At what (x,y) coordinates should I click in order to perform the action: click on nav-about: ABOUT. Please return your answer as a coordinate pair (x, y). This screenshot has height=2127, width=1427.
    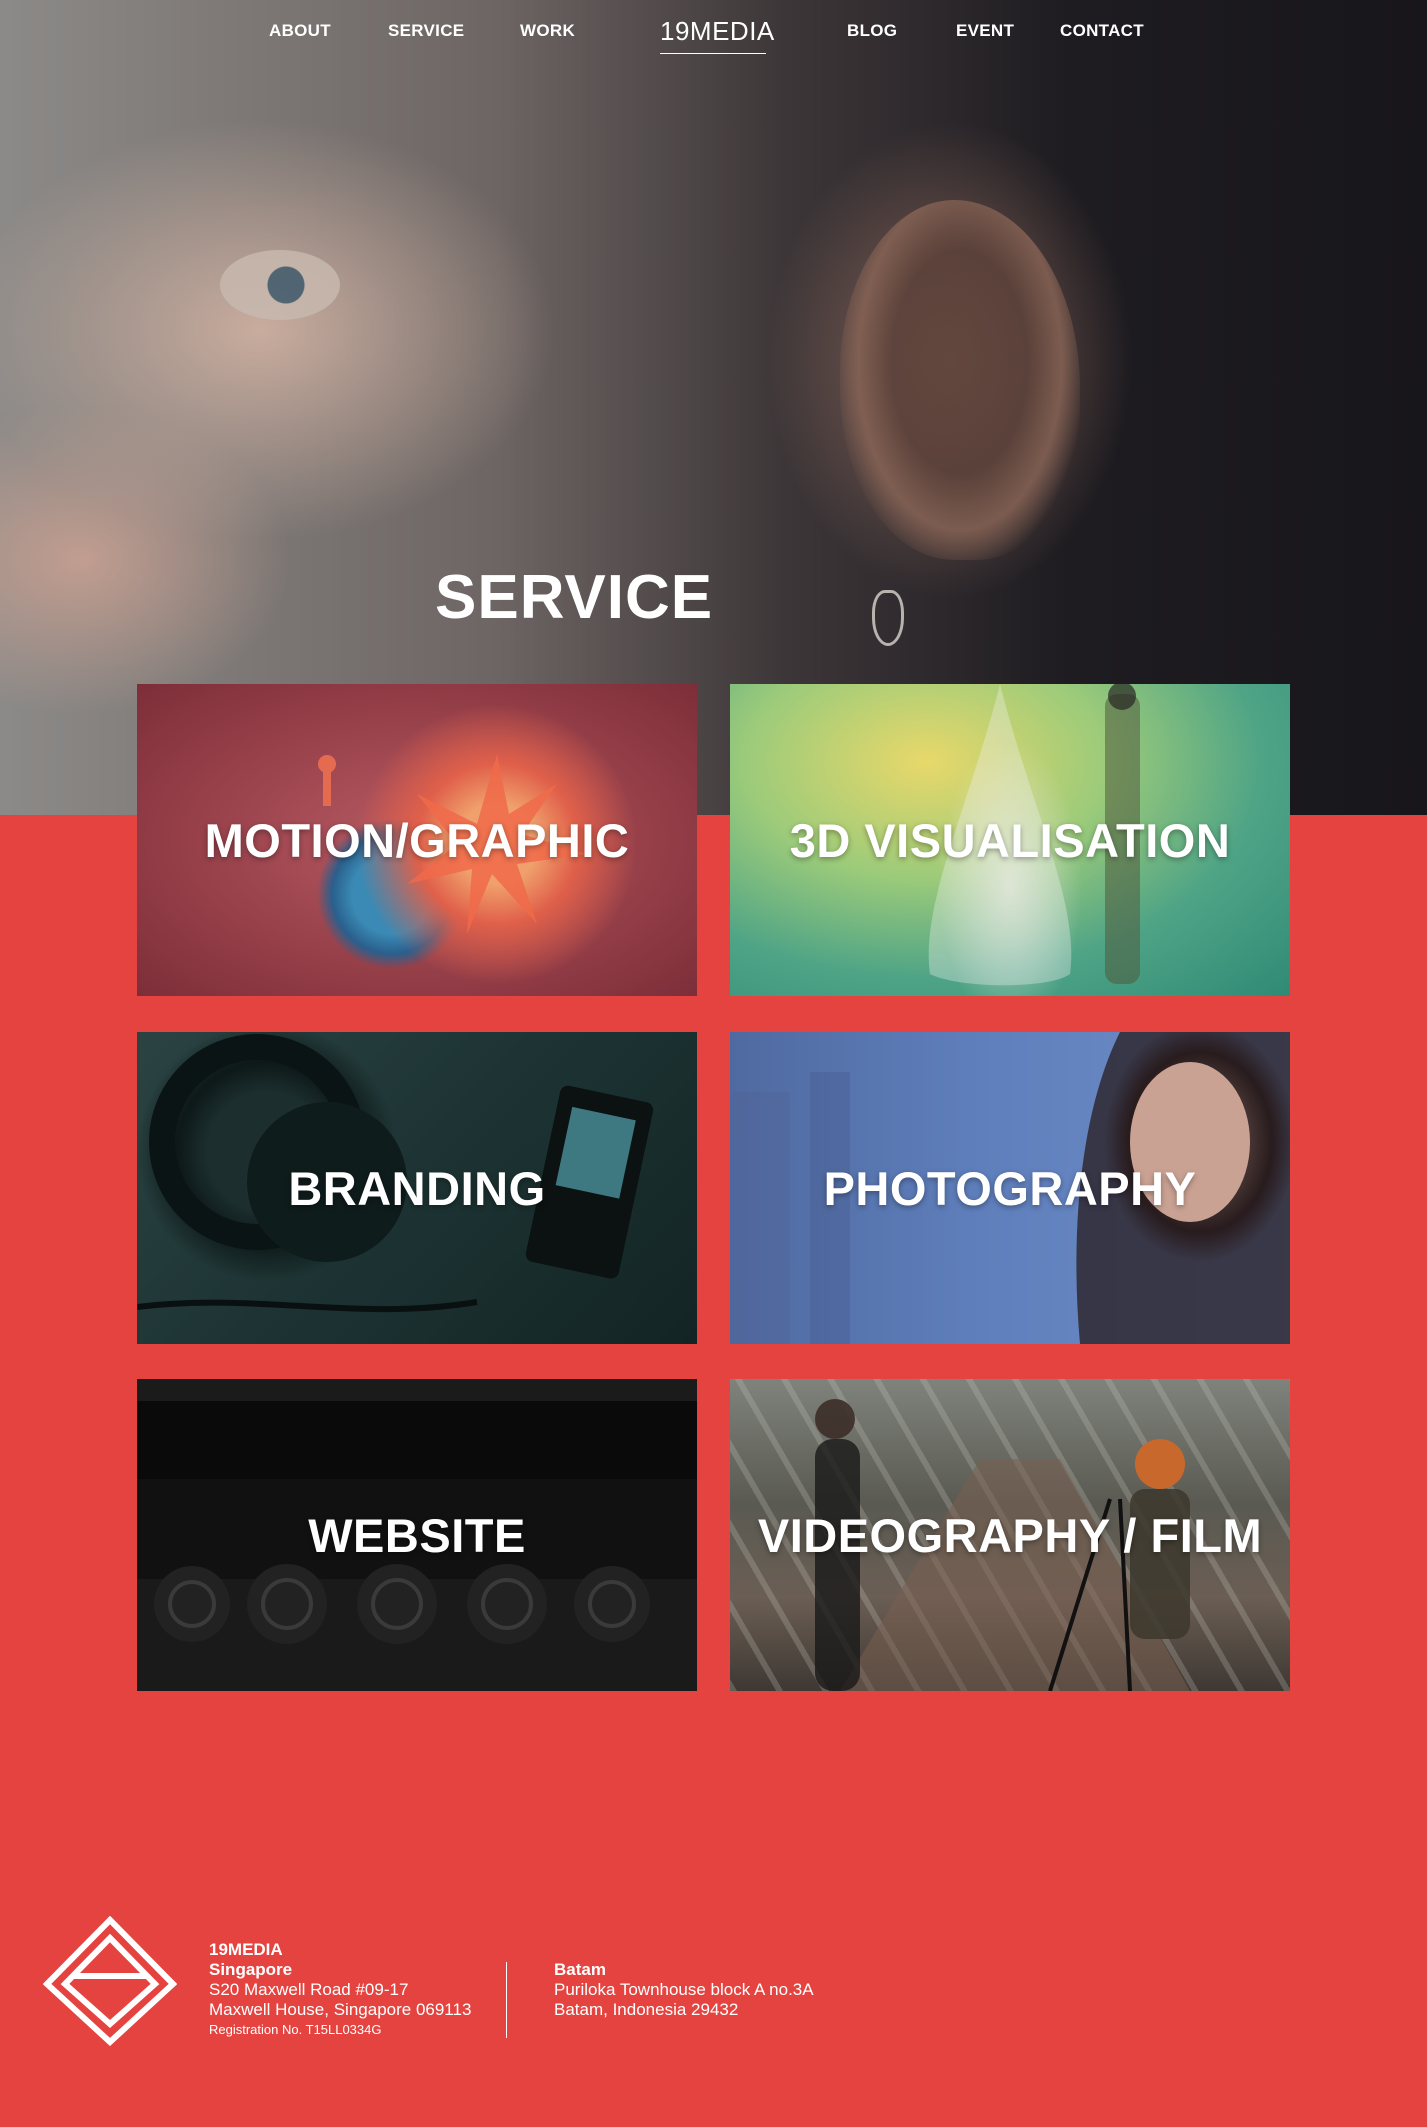
    Looking at the image, I should click on (300, 31).